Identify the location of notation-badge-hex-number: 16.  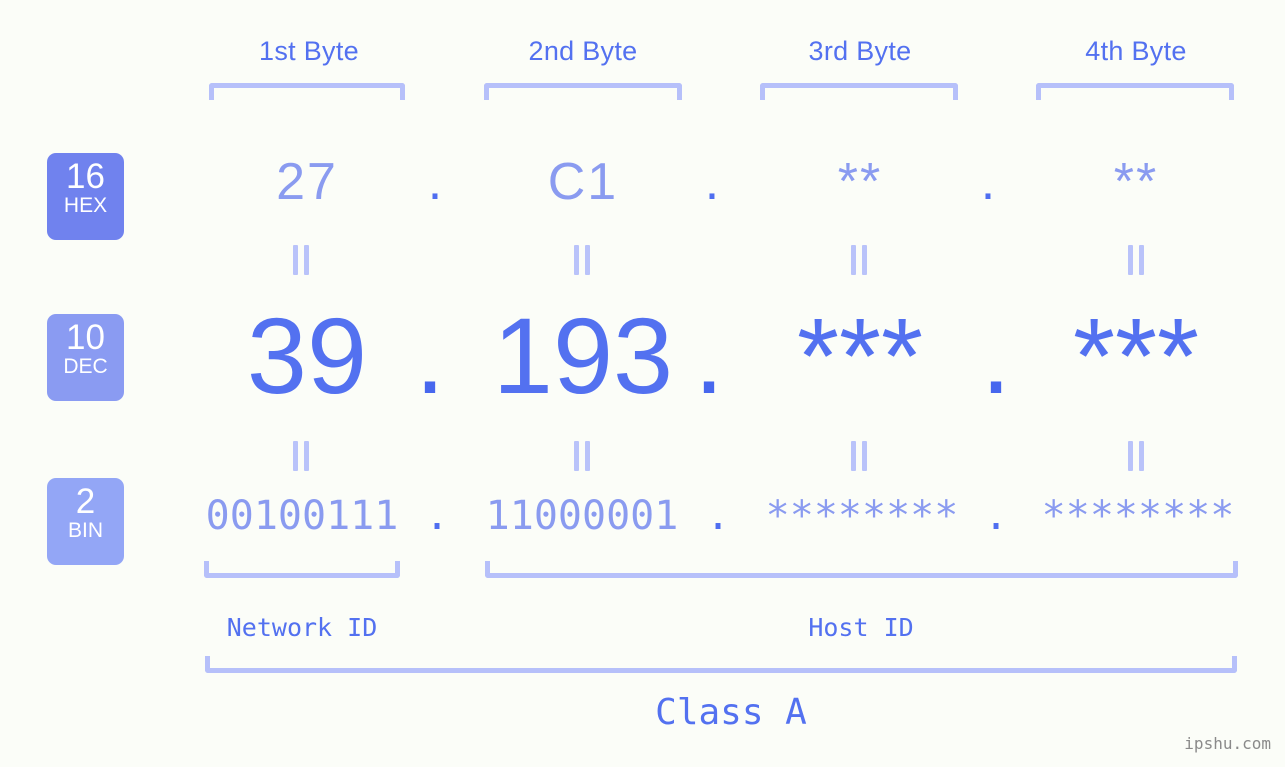
(85, 176).